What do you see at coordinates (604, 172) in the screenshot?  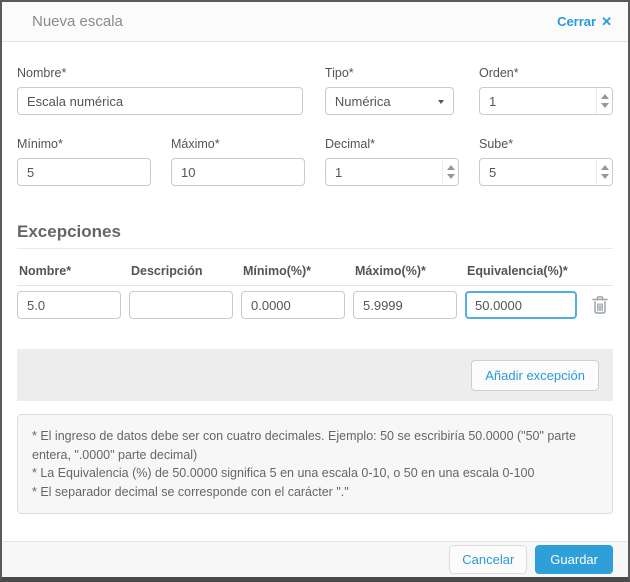 I see `sube-spinner` at bounding box center [604, 172].